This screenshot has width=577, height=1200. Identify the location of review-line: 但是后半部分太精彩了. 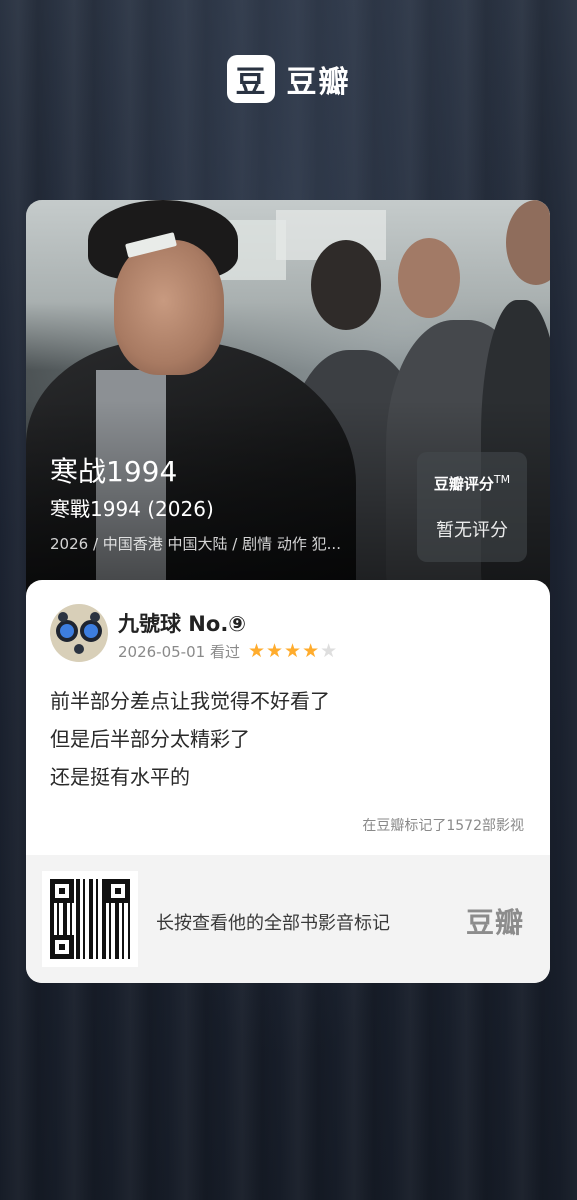
(150, 739).